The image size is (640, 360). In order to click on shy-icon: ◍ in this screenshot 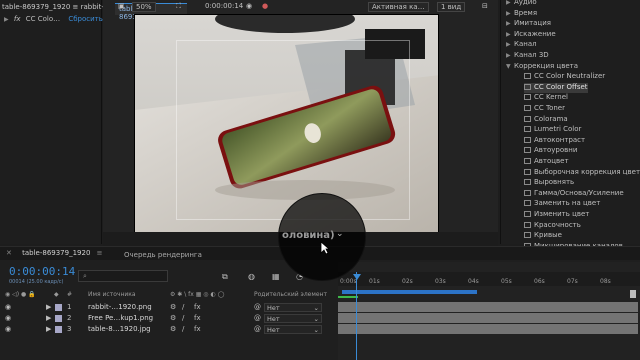, I will do `click(251, 276)`.